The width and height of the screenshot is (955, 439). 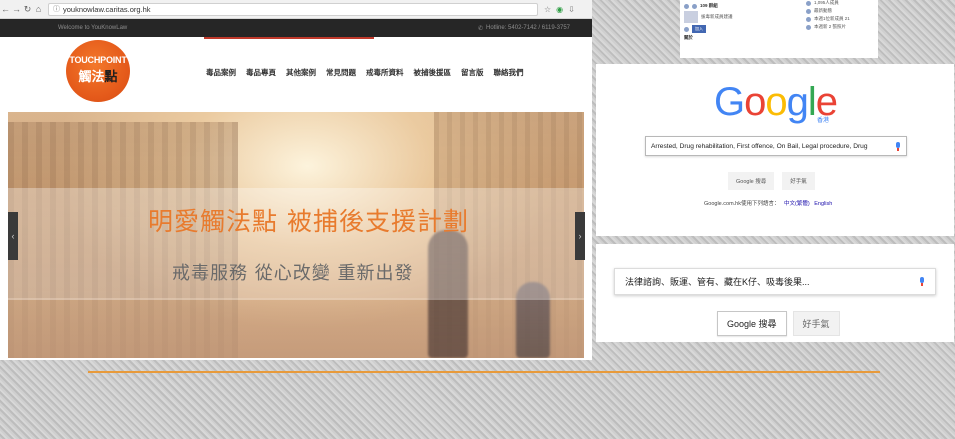 I want to click on fb-join-button: 加入, so click(x=699, y=29).